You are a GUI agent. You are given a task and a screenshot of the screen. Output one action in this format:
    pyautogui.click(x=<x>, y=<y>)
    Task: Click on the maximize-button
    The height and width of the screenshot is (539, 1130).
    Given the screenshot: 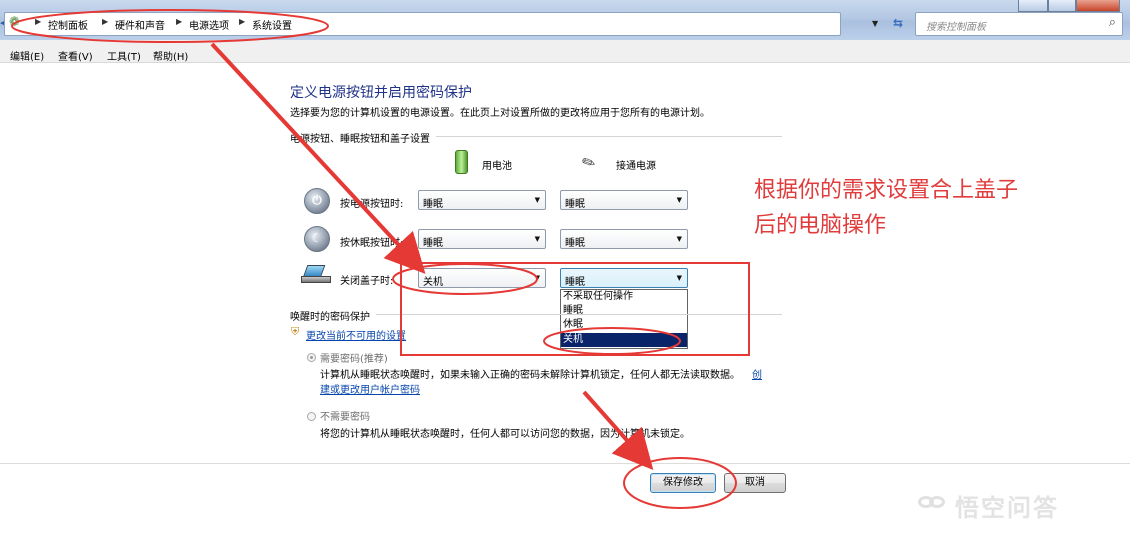 What is the action you would take?
    pyautogui.click(x=1062, y=6)
    